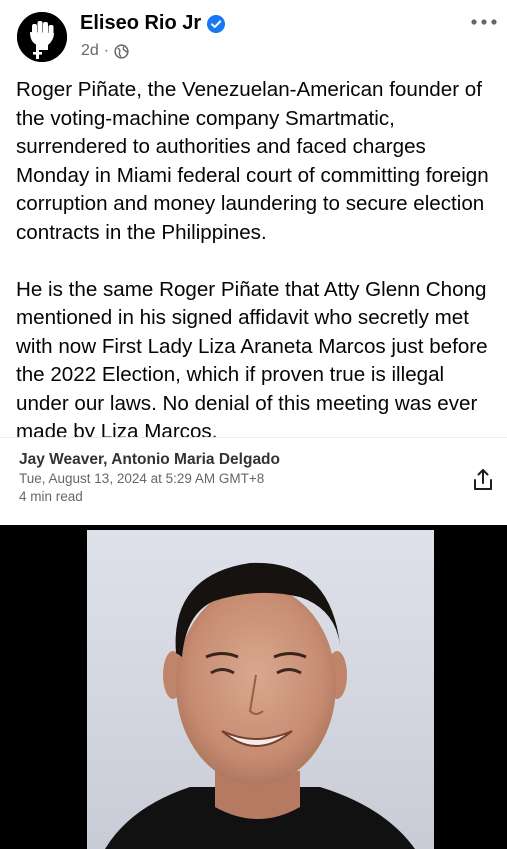 The height and width of the screenshot is (849, 507). What do you see at coordinates (149, 459) in the screenshot?
I see `article-authors: Jay Weaver, Antonio Maria Delgado` at bounding box center [149, 459].